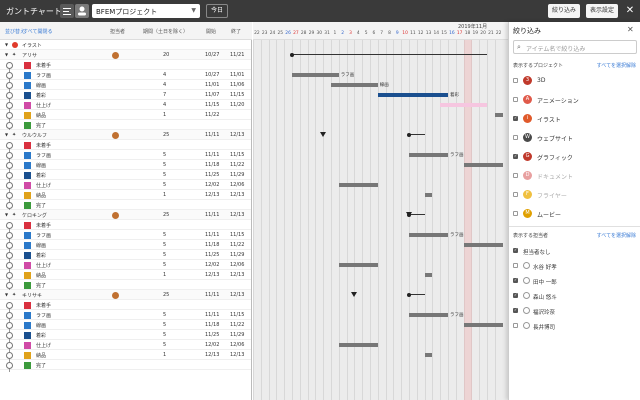 This screenshot has width=640, height=400. Describe the element at coordinates (217, 11) in the screenshot. I see `today-button: 今日` at that location.